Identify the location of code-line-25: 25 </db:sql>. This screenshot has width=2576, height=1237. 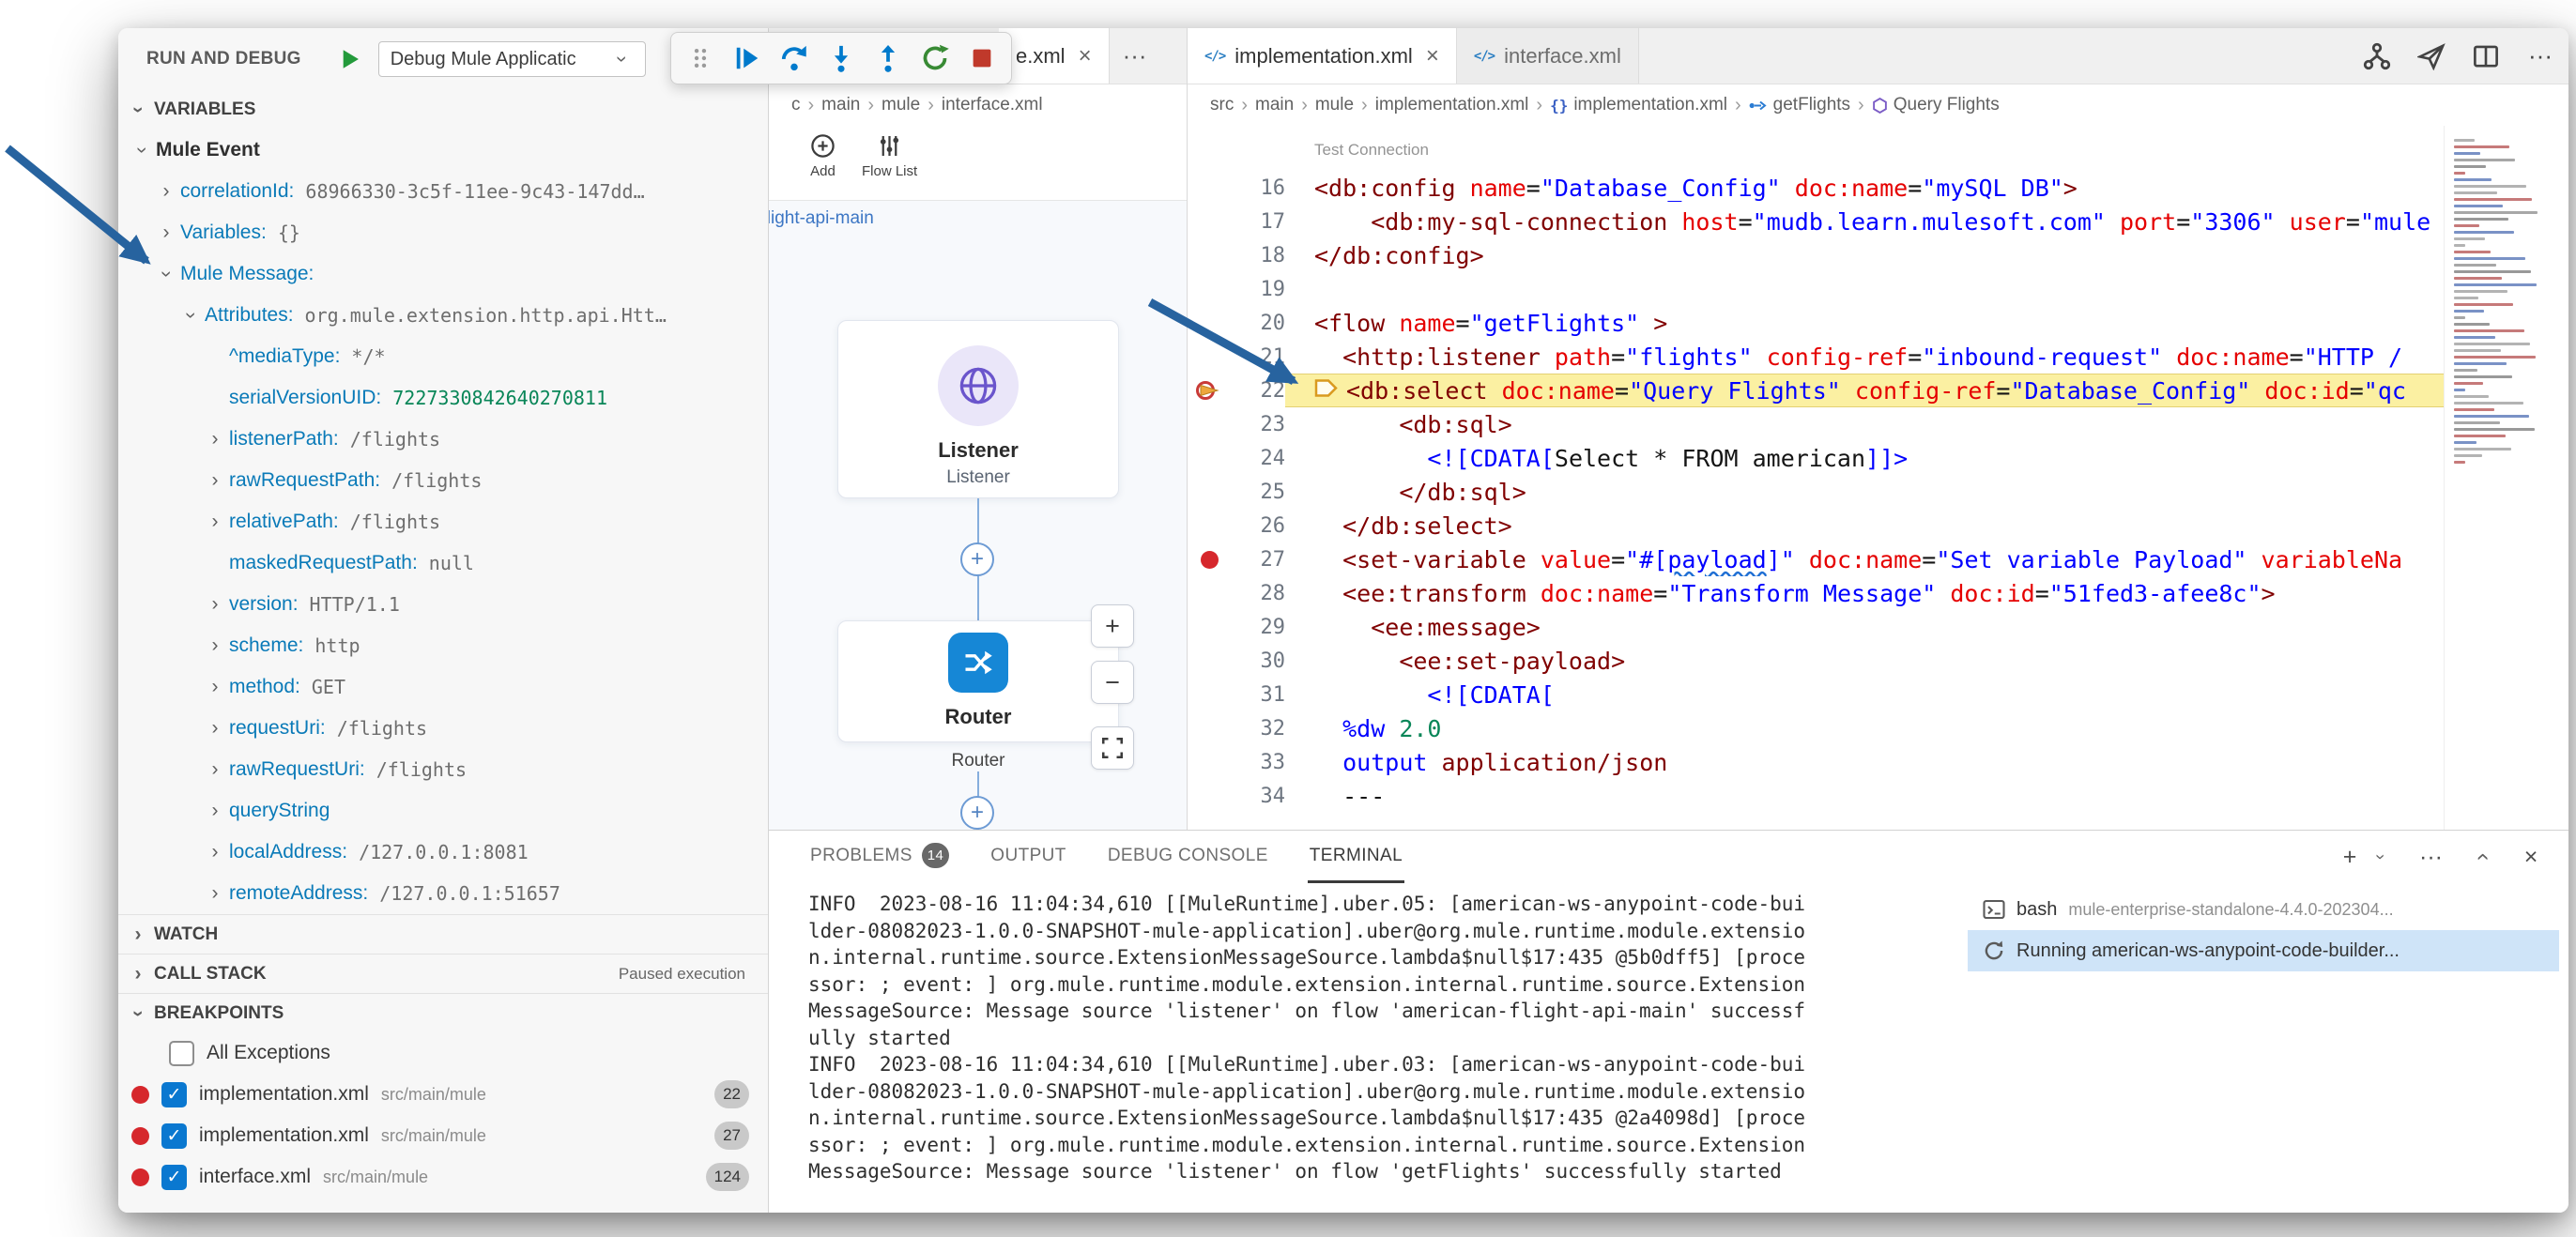
(1816, 492).